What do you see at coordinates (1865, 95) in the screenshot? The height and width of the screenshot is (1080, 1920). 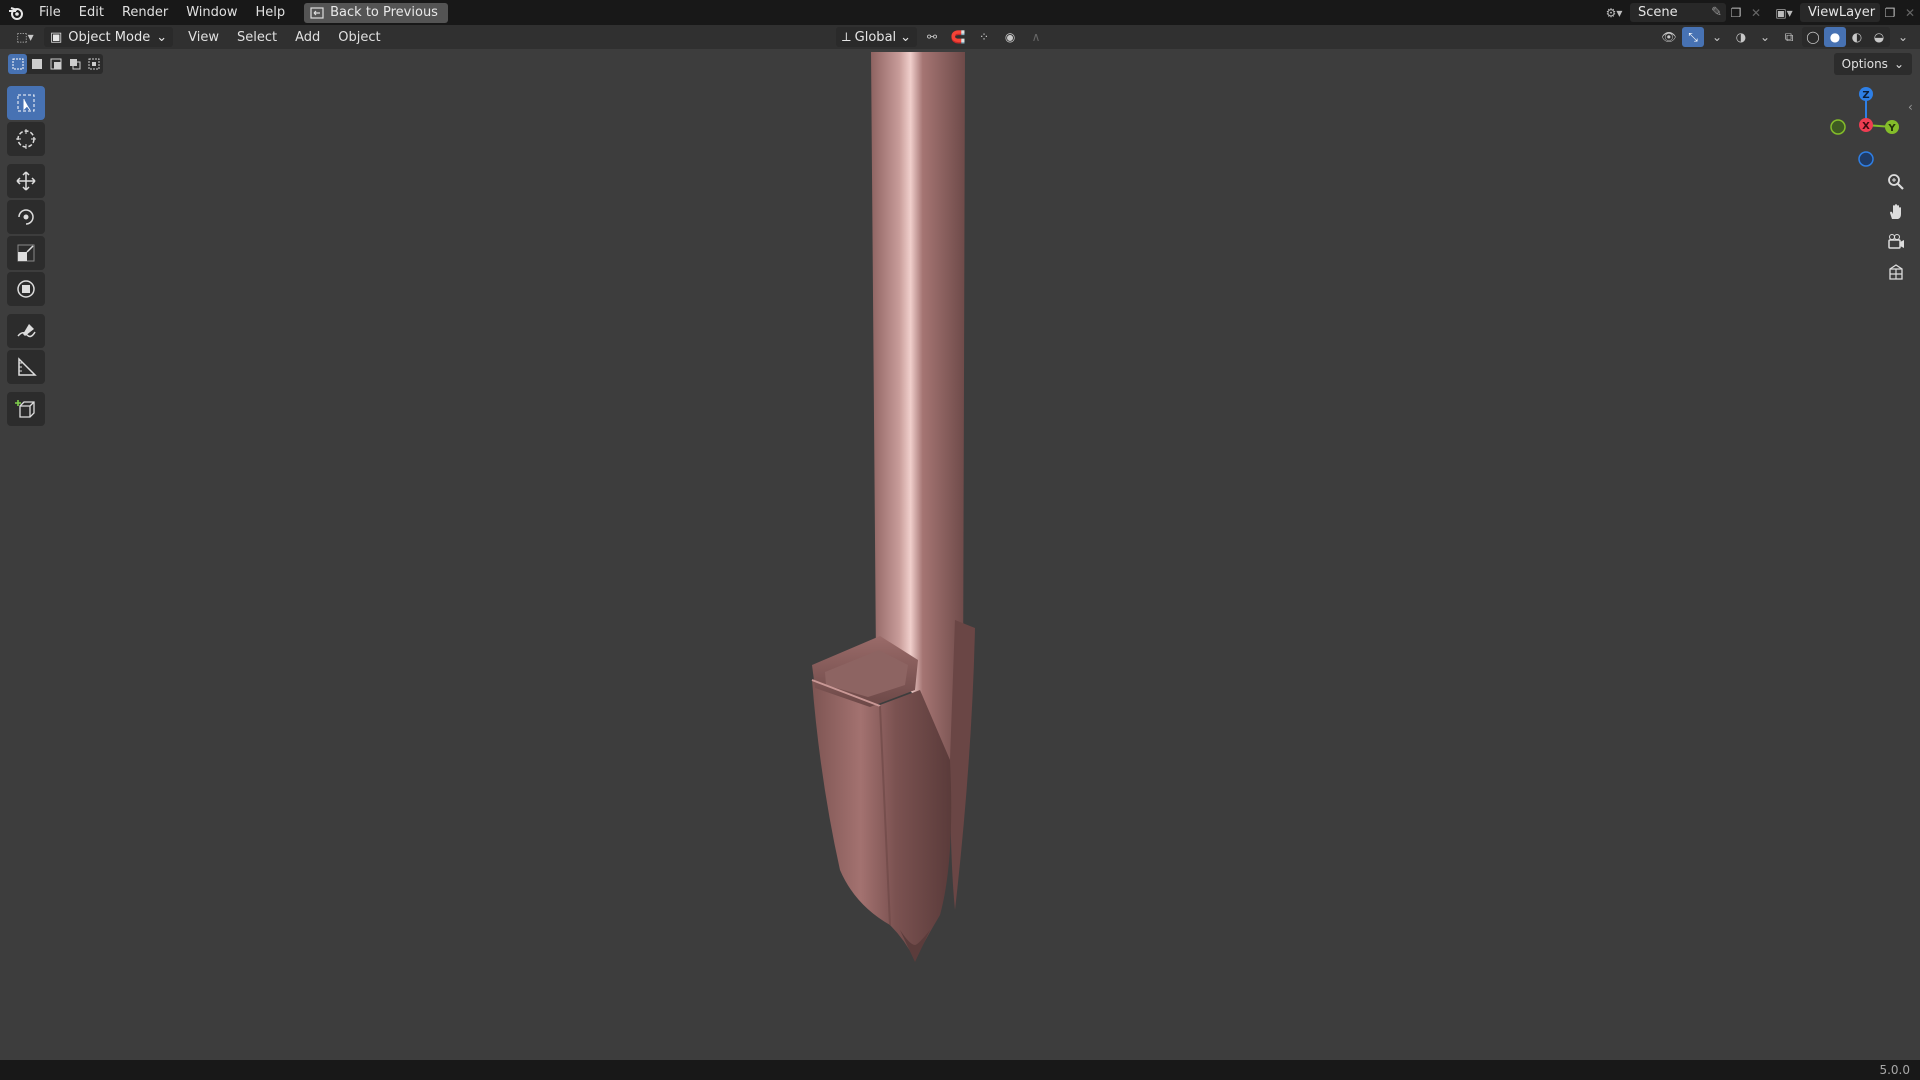 I see `gizmo-z-label: Z` at bounding box center [1865, 95].